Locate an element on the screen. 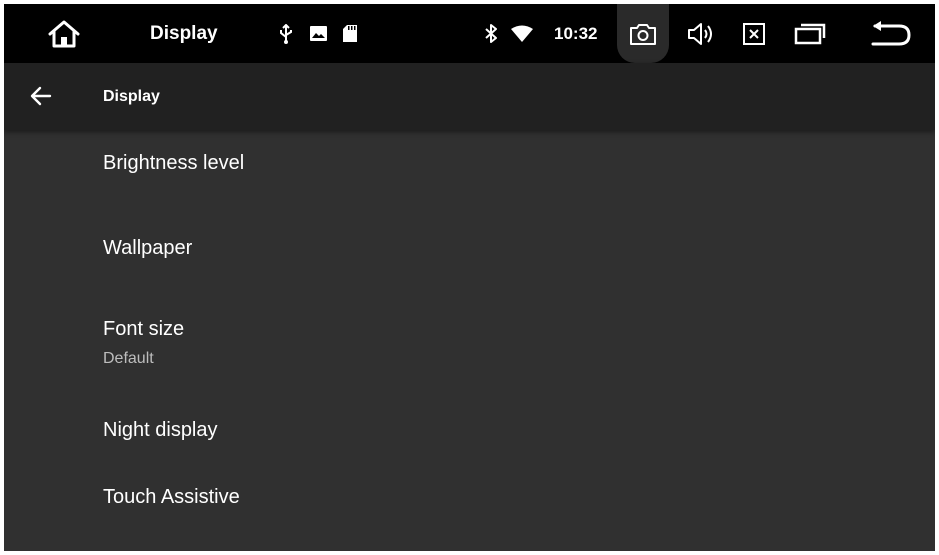 The image size is (939, 555). app-bar: Display is located at coordinates (469, 96).